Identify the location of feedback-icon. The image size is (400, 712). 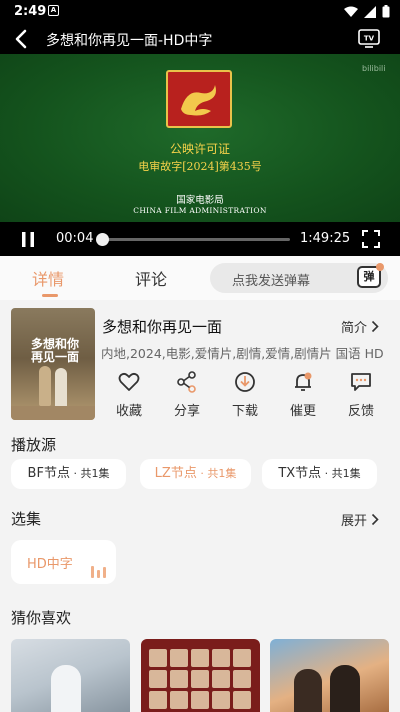
(361, 382).